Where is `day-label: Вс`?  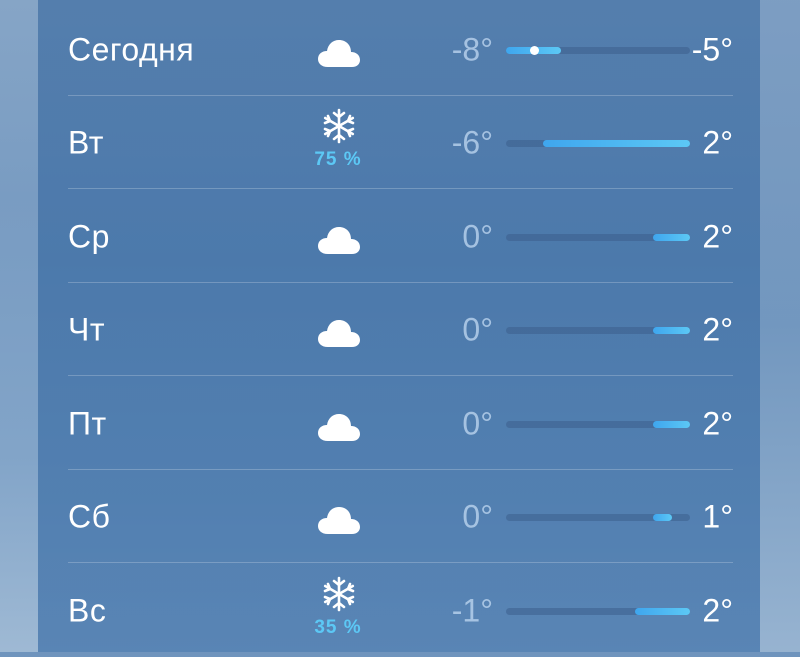
day-label: Вс is located at coordinates (87, 610).